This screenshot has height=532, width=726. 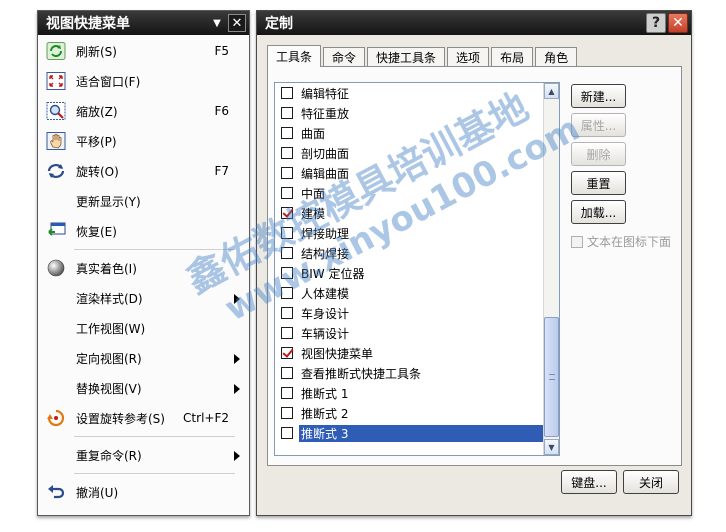 I want to click on list-item: 人体建模, so click(x=410, y=293).